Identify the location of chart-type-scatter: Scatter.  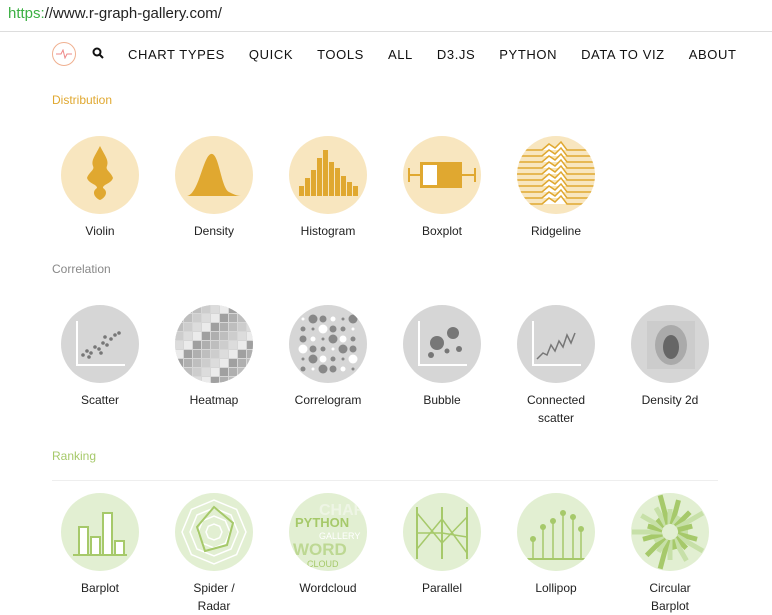
(100, 357).